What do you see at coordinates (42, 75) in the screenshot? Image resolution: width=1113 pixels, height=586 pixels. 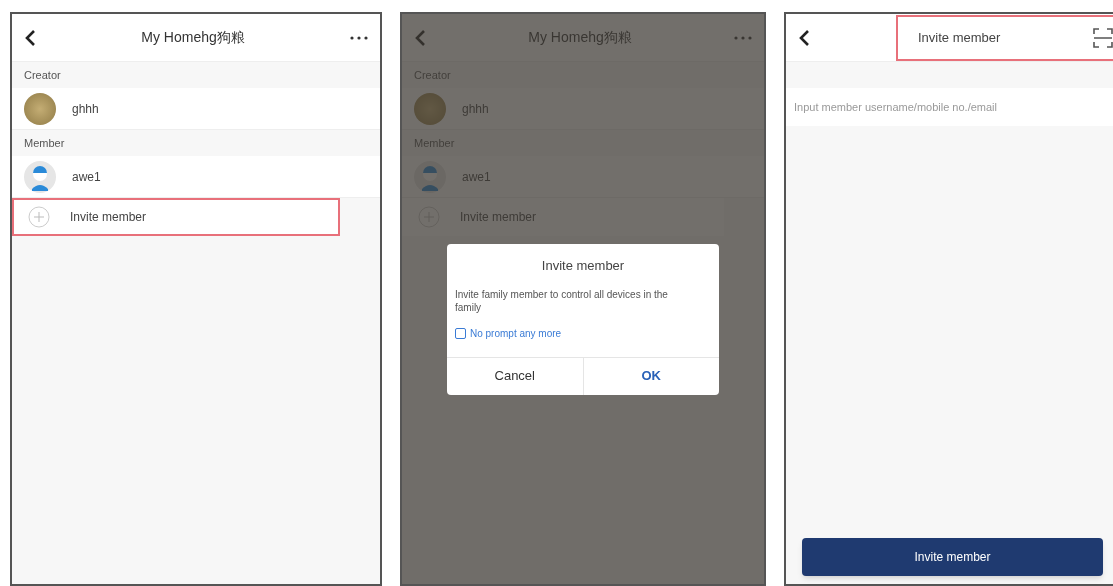 I see `section-header: Creator` at bounding box center [42, 75].